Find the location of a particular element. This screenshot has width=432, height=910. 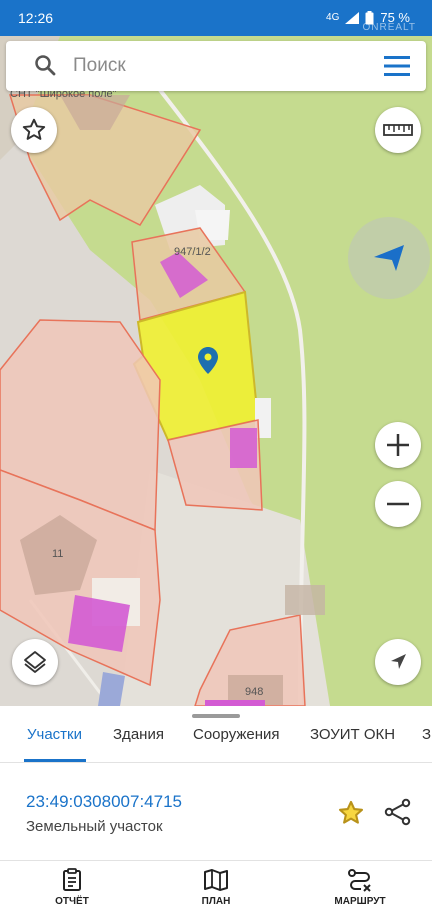

zoom-in-button is located at coordinates (398, 445).